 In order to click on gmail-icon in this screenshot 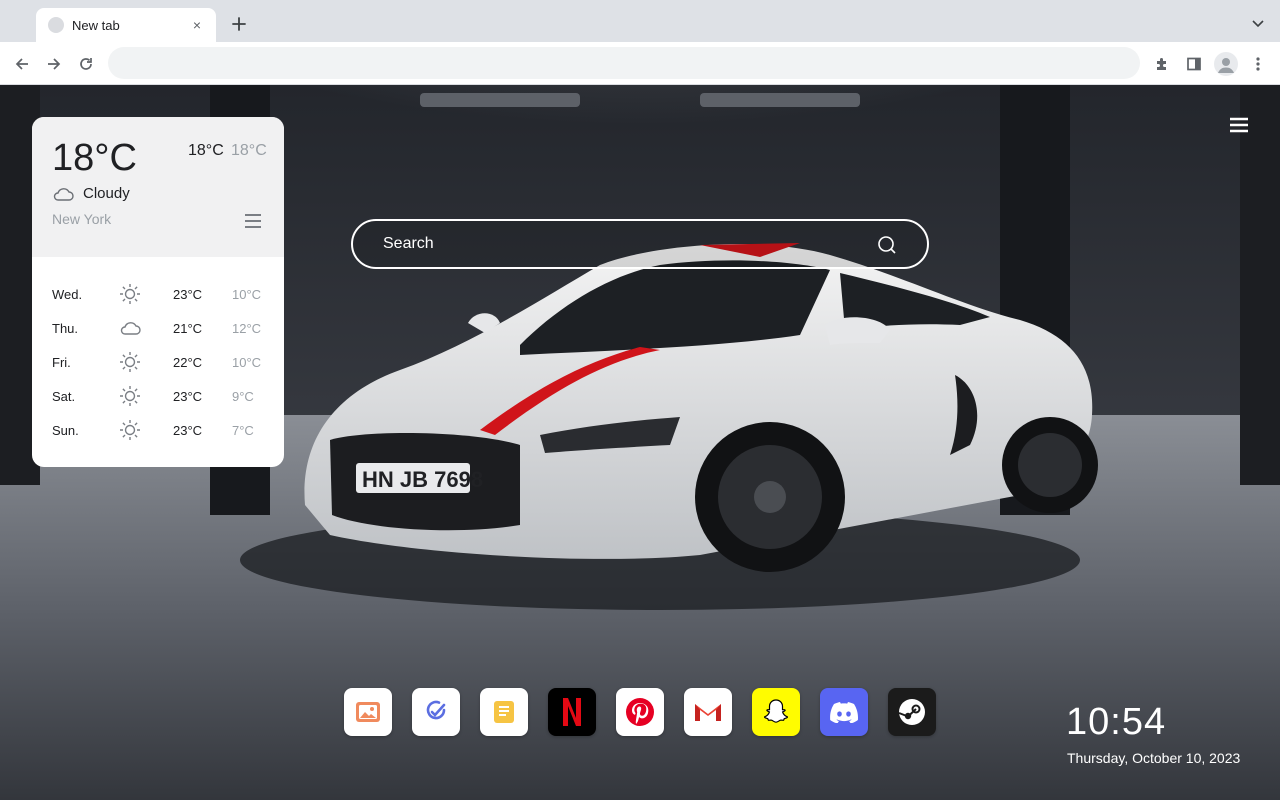, I will do `click(708, 712)`.